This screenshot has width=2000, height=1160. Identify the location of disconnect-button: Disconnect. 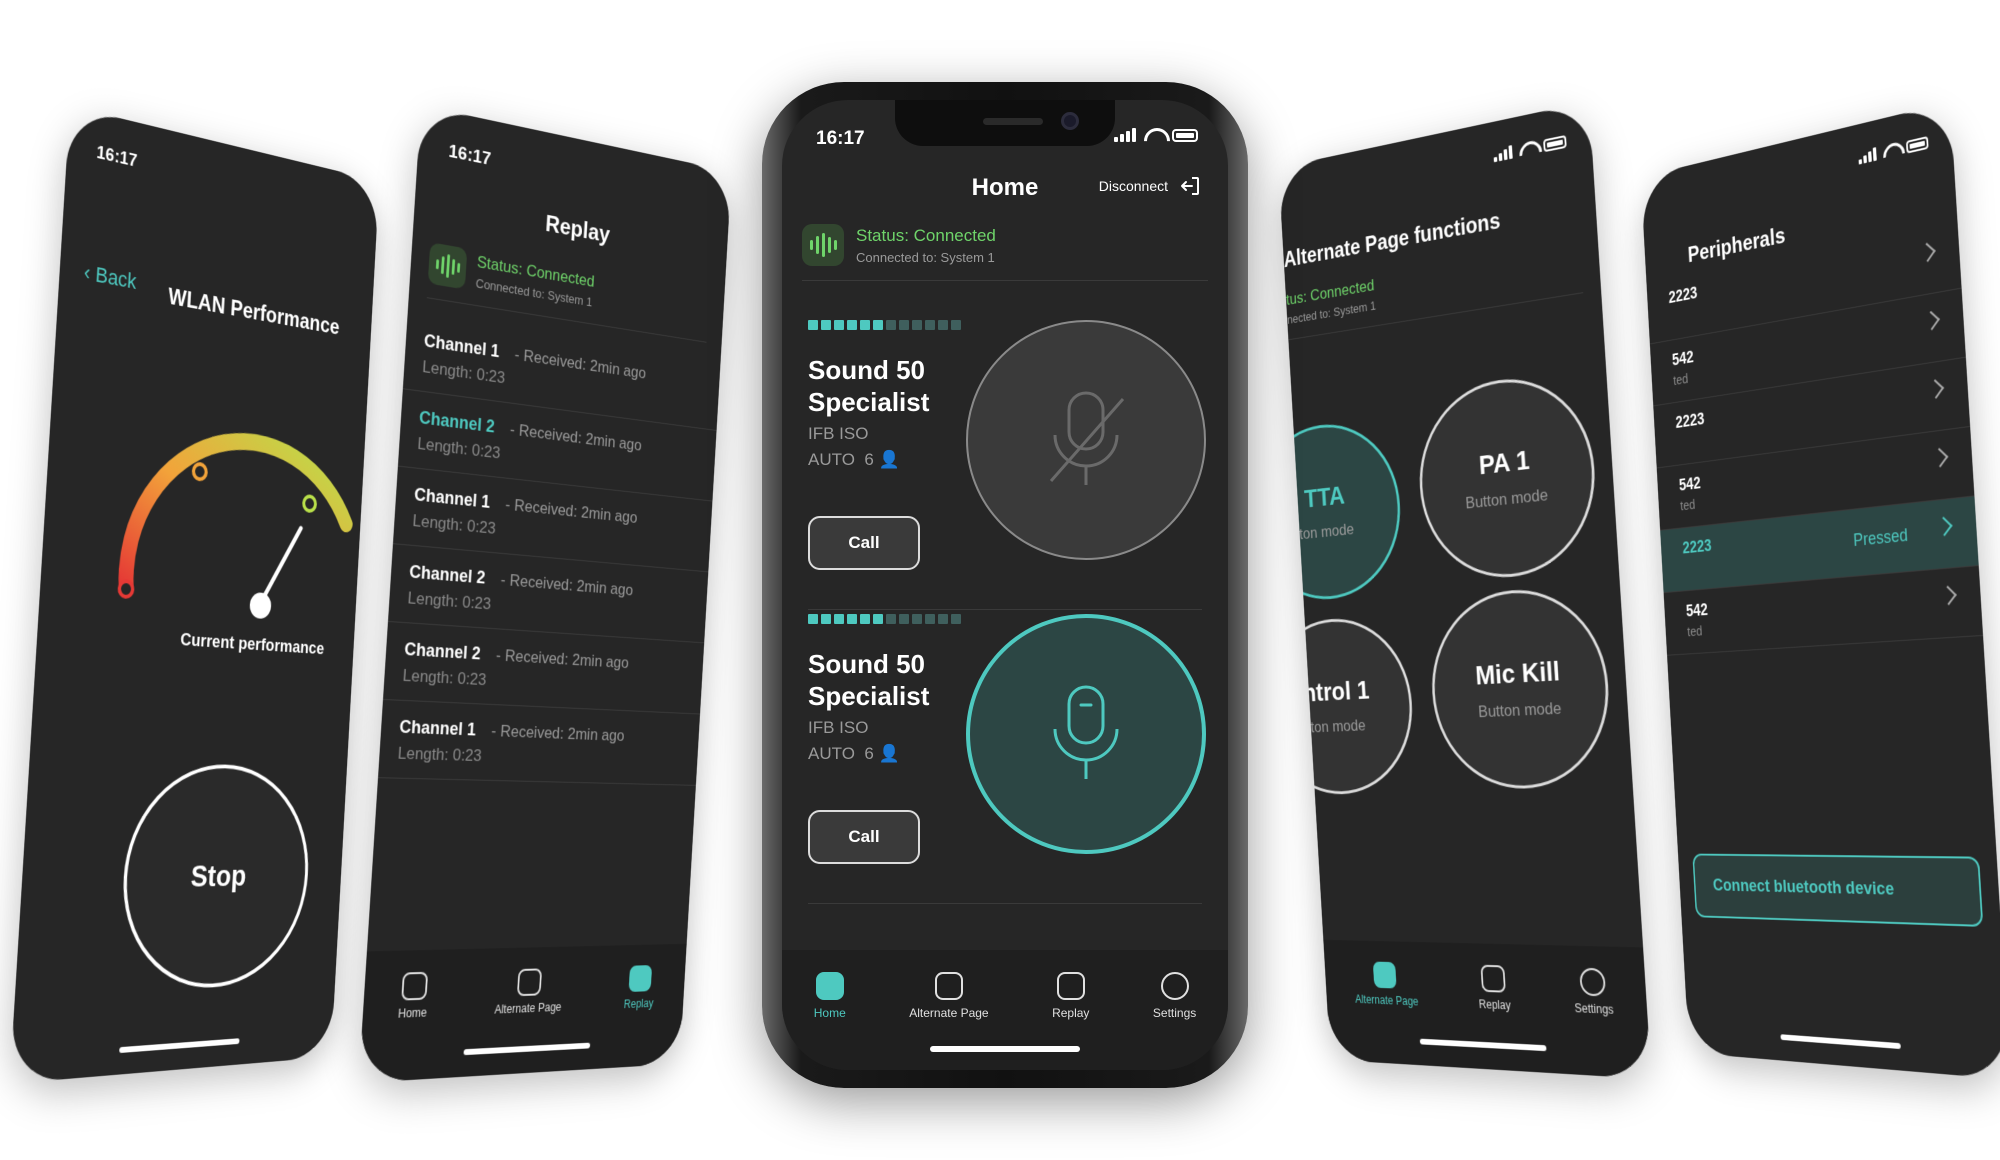
(1150, 186).